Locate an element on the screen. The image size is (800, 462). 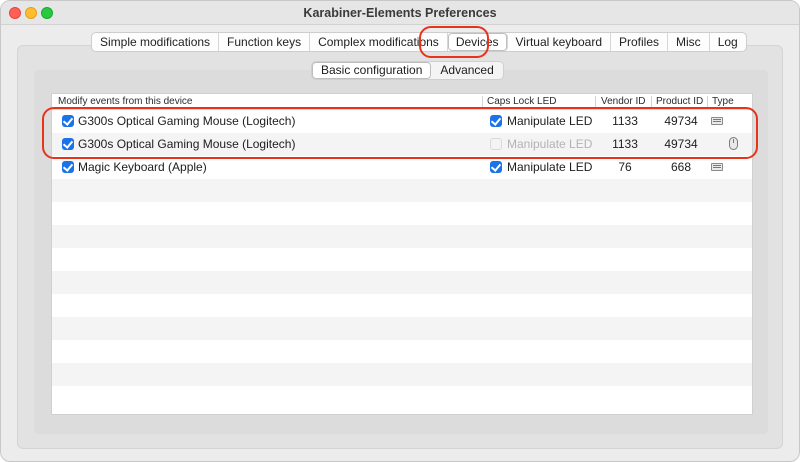
devices-subtab-bar: Basic configuration Advanced is located at coordinates (407, 70).